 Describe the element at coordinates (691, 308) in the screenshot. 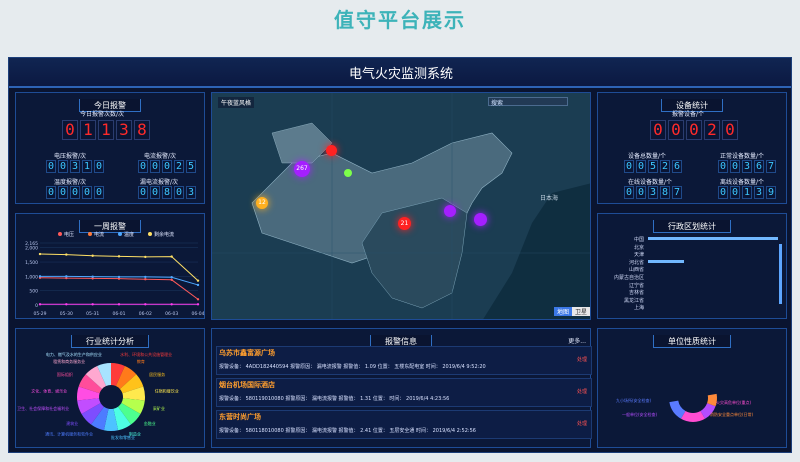

I see `region-bar-row: 上海` at that location.